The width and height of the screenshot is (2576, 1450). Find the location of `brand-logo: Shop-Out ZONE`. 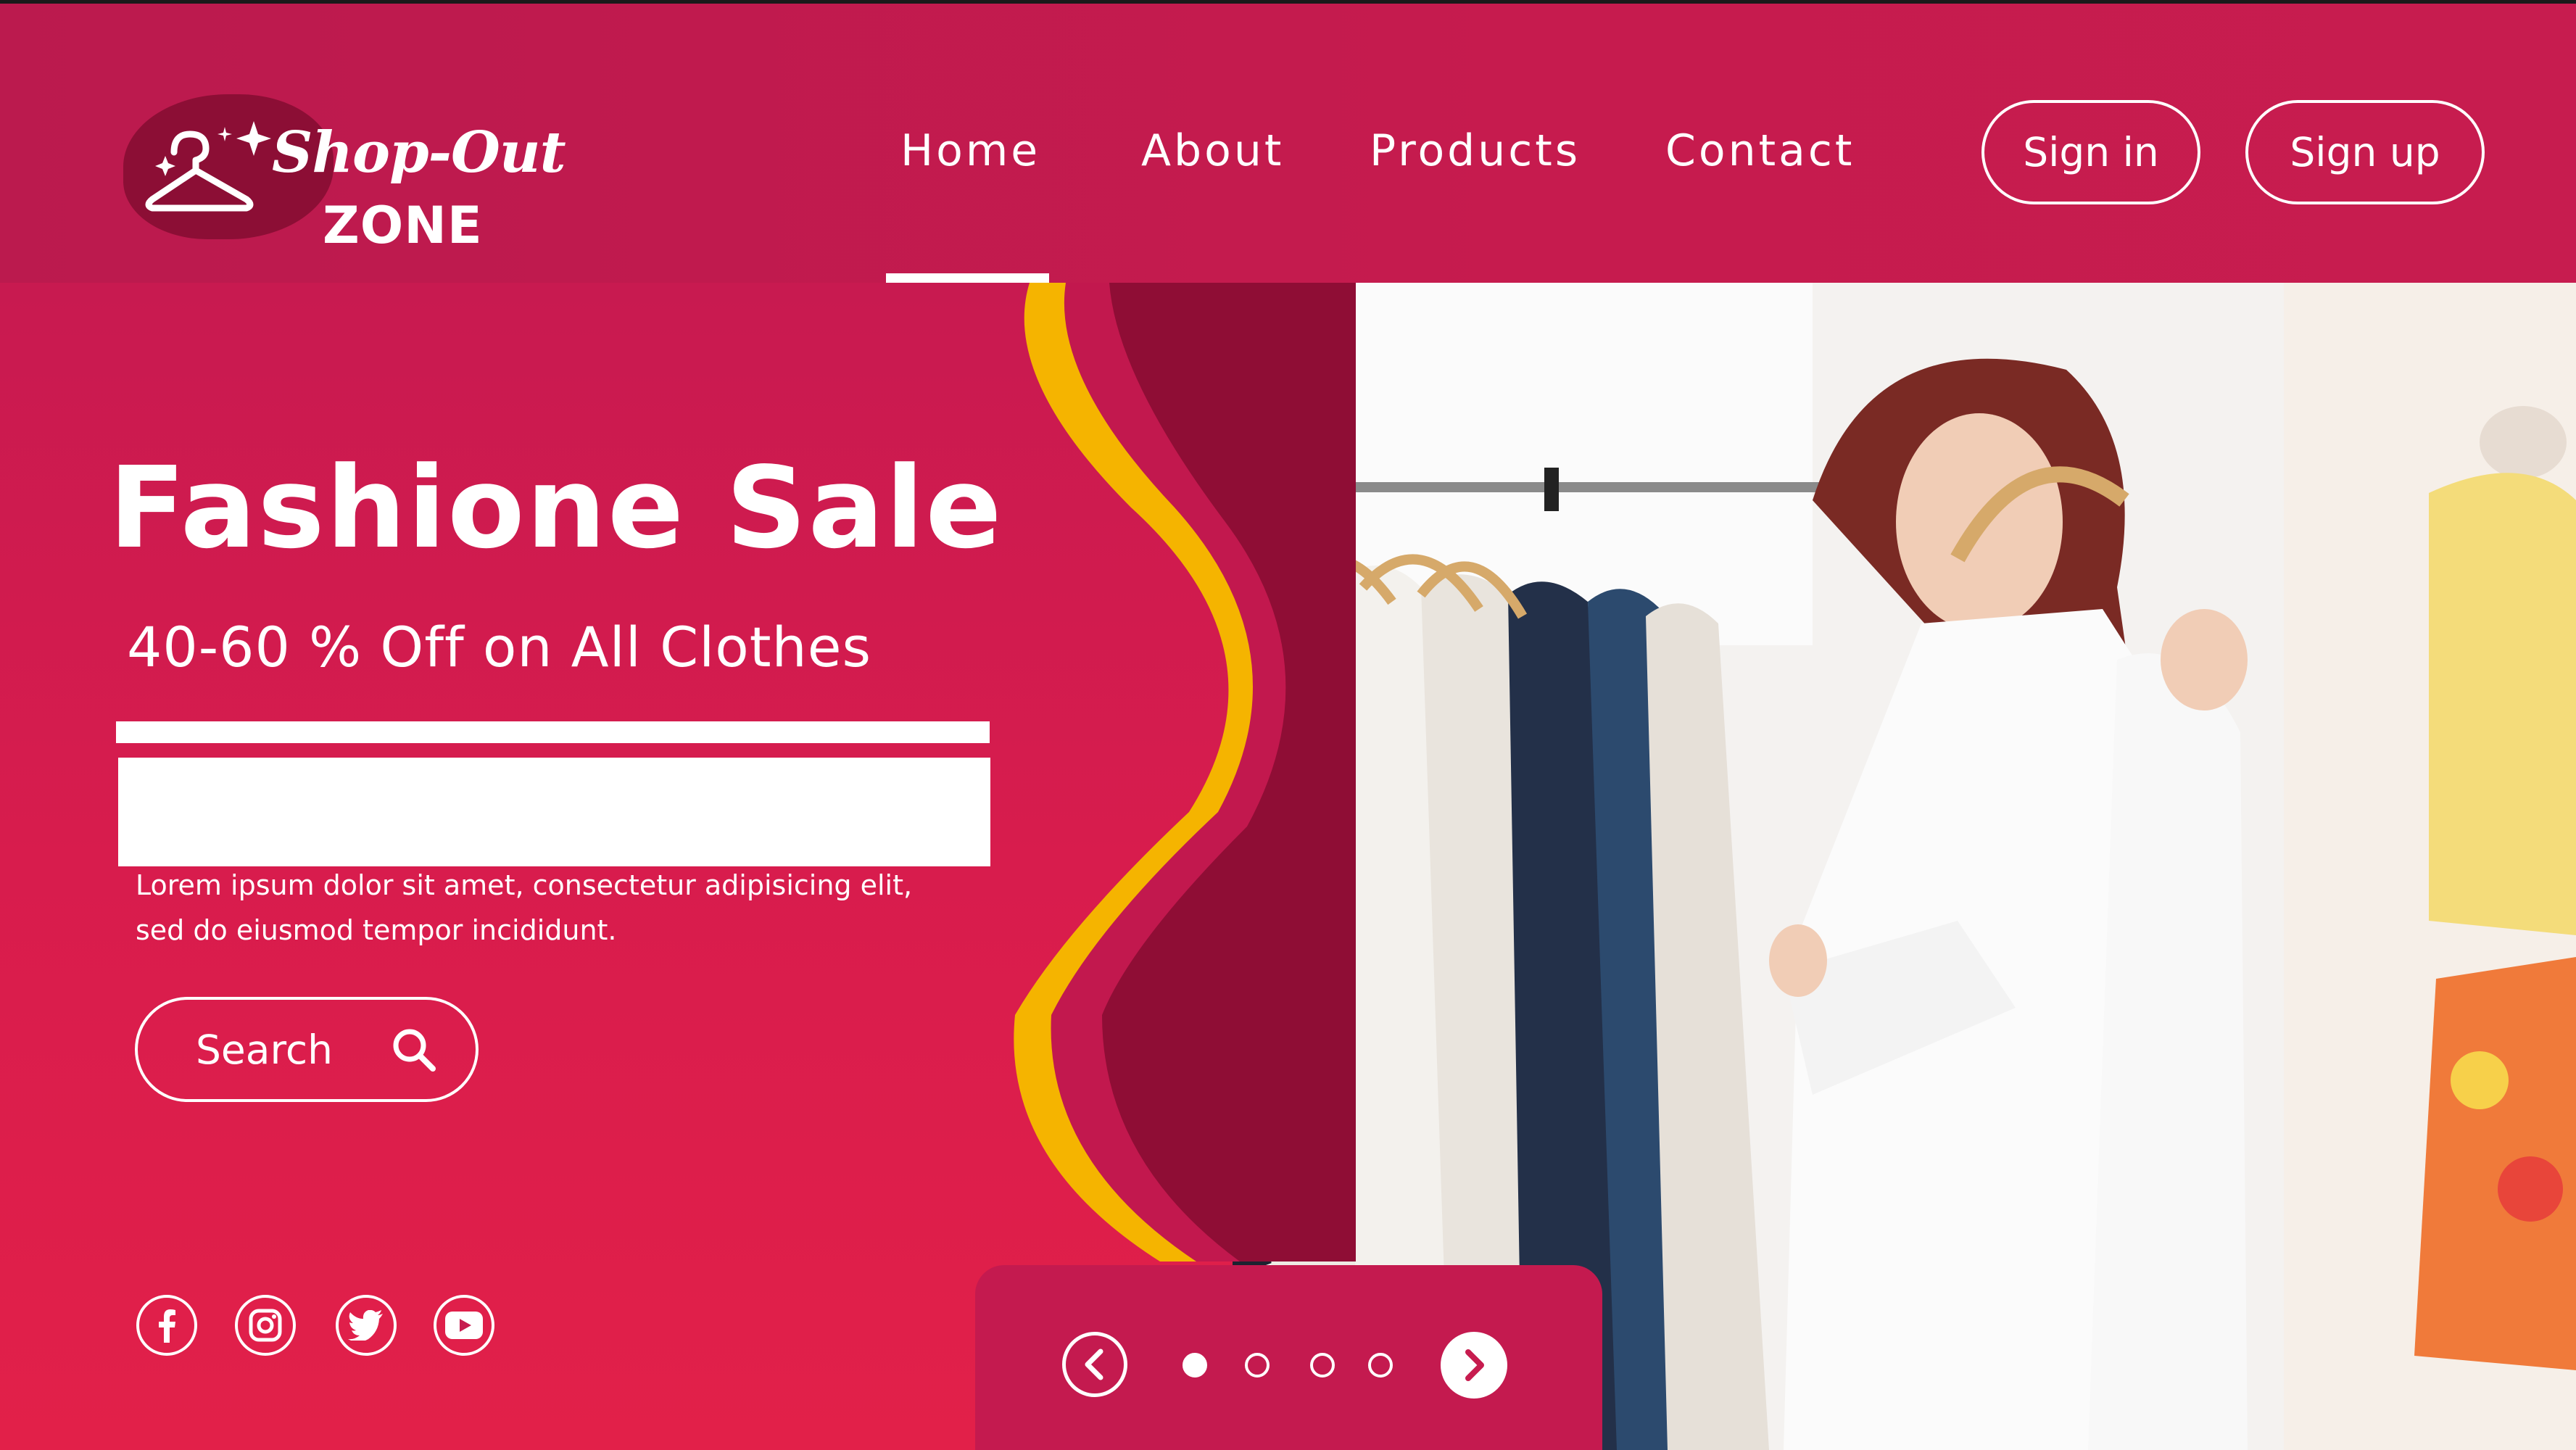

brand-logo: Shop-Out ZONE is located at coordinates (341, 170).